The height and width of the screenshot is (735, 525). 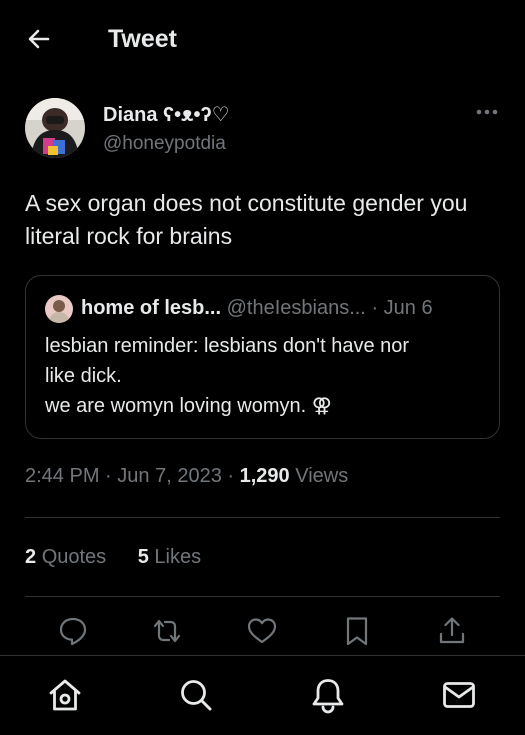 I want to click on home-icon, so click(x=65, y=695).